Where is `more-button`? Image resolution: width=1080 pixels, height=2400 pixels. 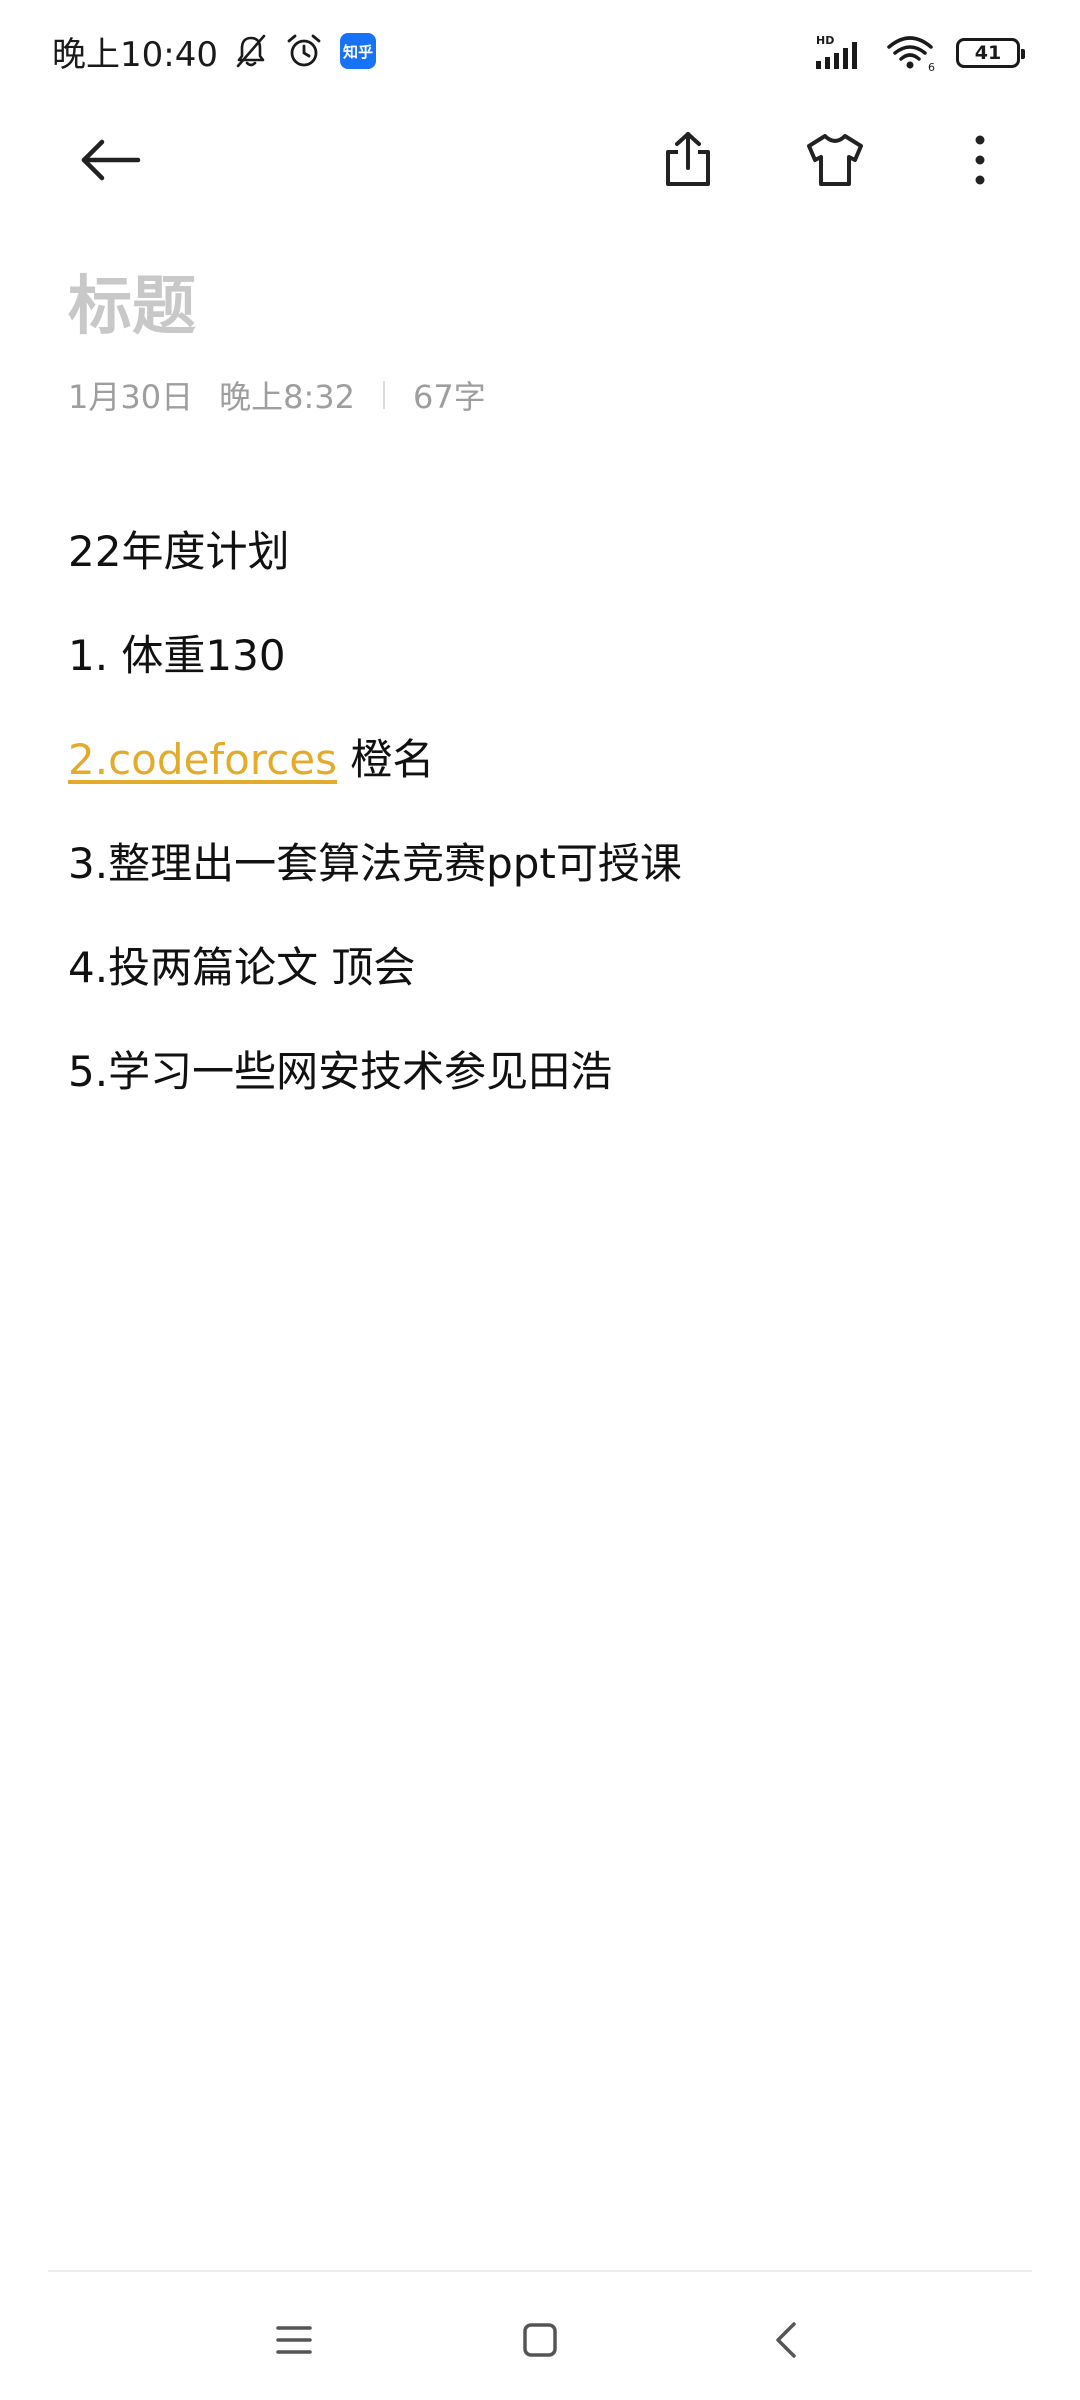
more-button is located at coordinates (980, 160).